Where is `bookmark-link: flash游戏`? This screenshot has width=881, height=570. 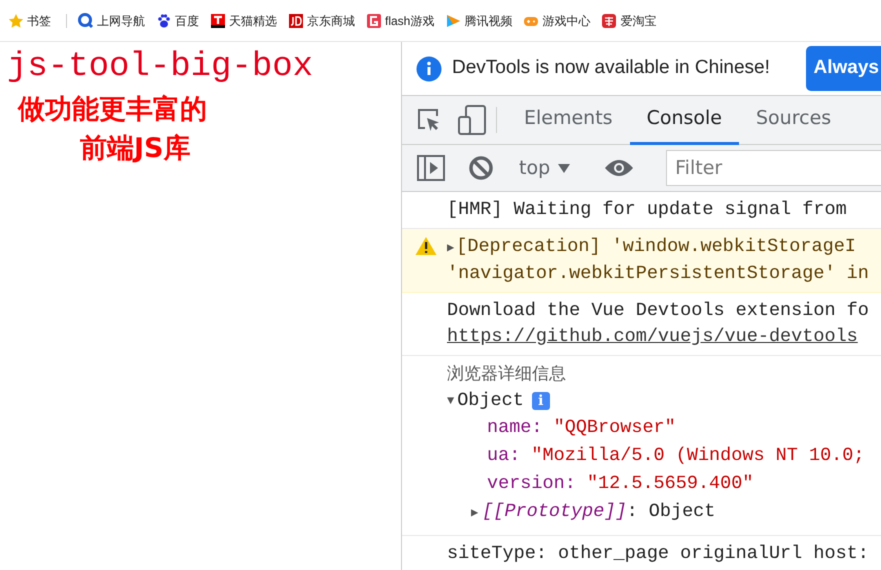
bookmark-link: flash游戏 is located at coordinates (400, 21).